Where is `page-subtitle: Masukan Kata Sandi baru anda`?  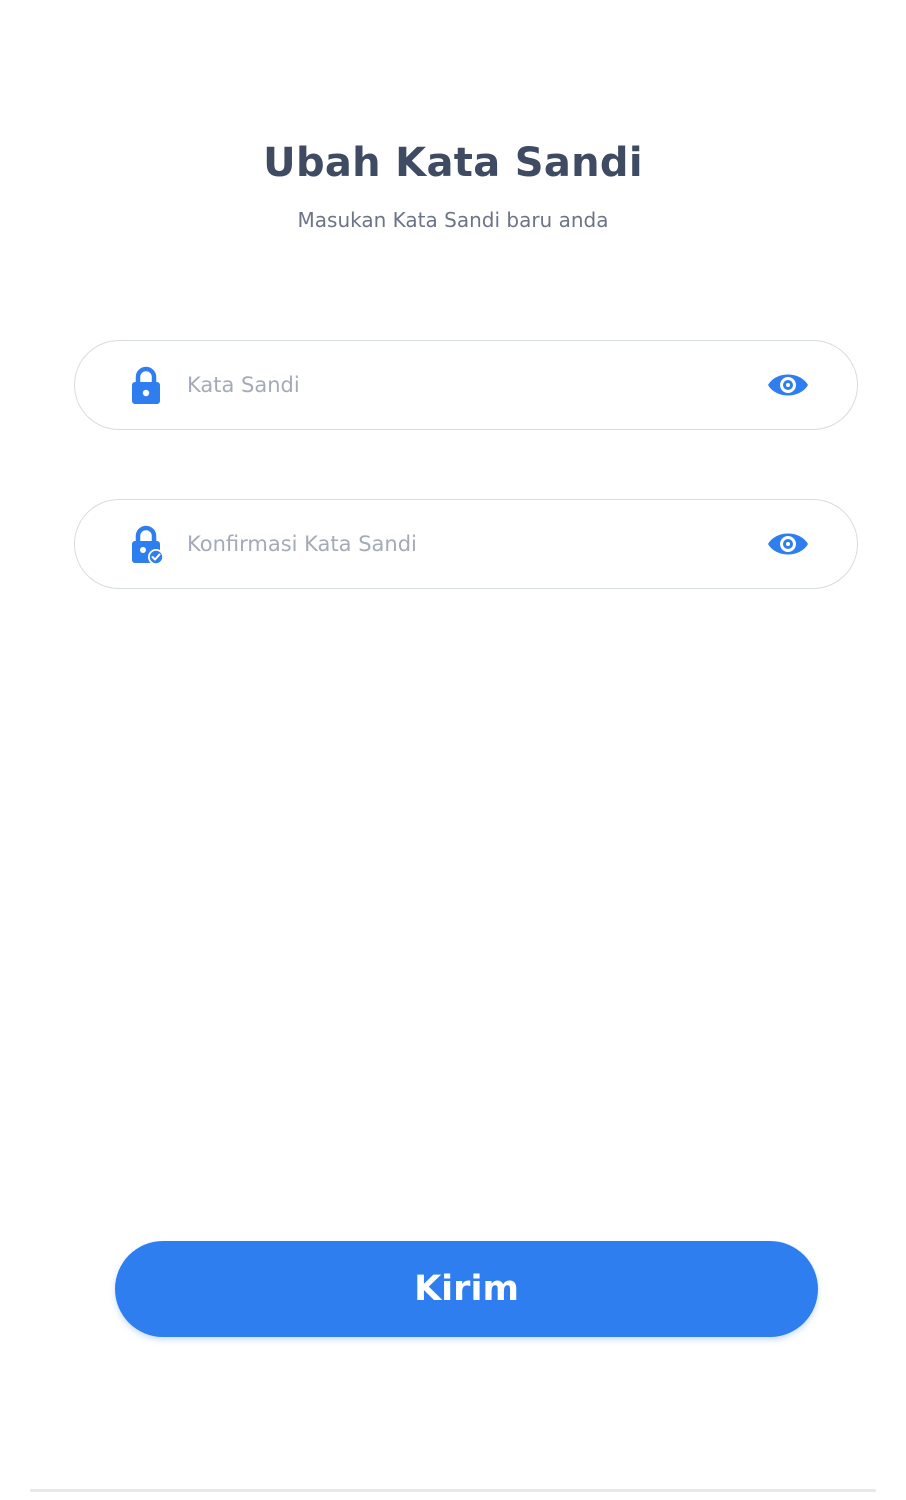
page-subtitle: Masukan Kata Sandi baru anda is located at coordinates (453, 220).